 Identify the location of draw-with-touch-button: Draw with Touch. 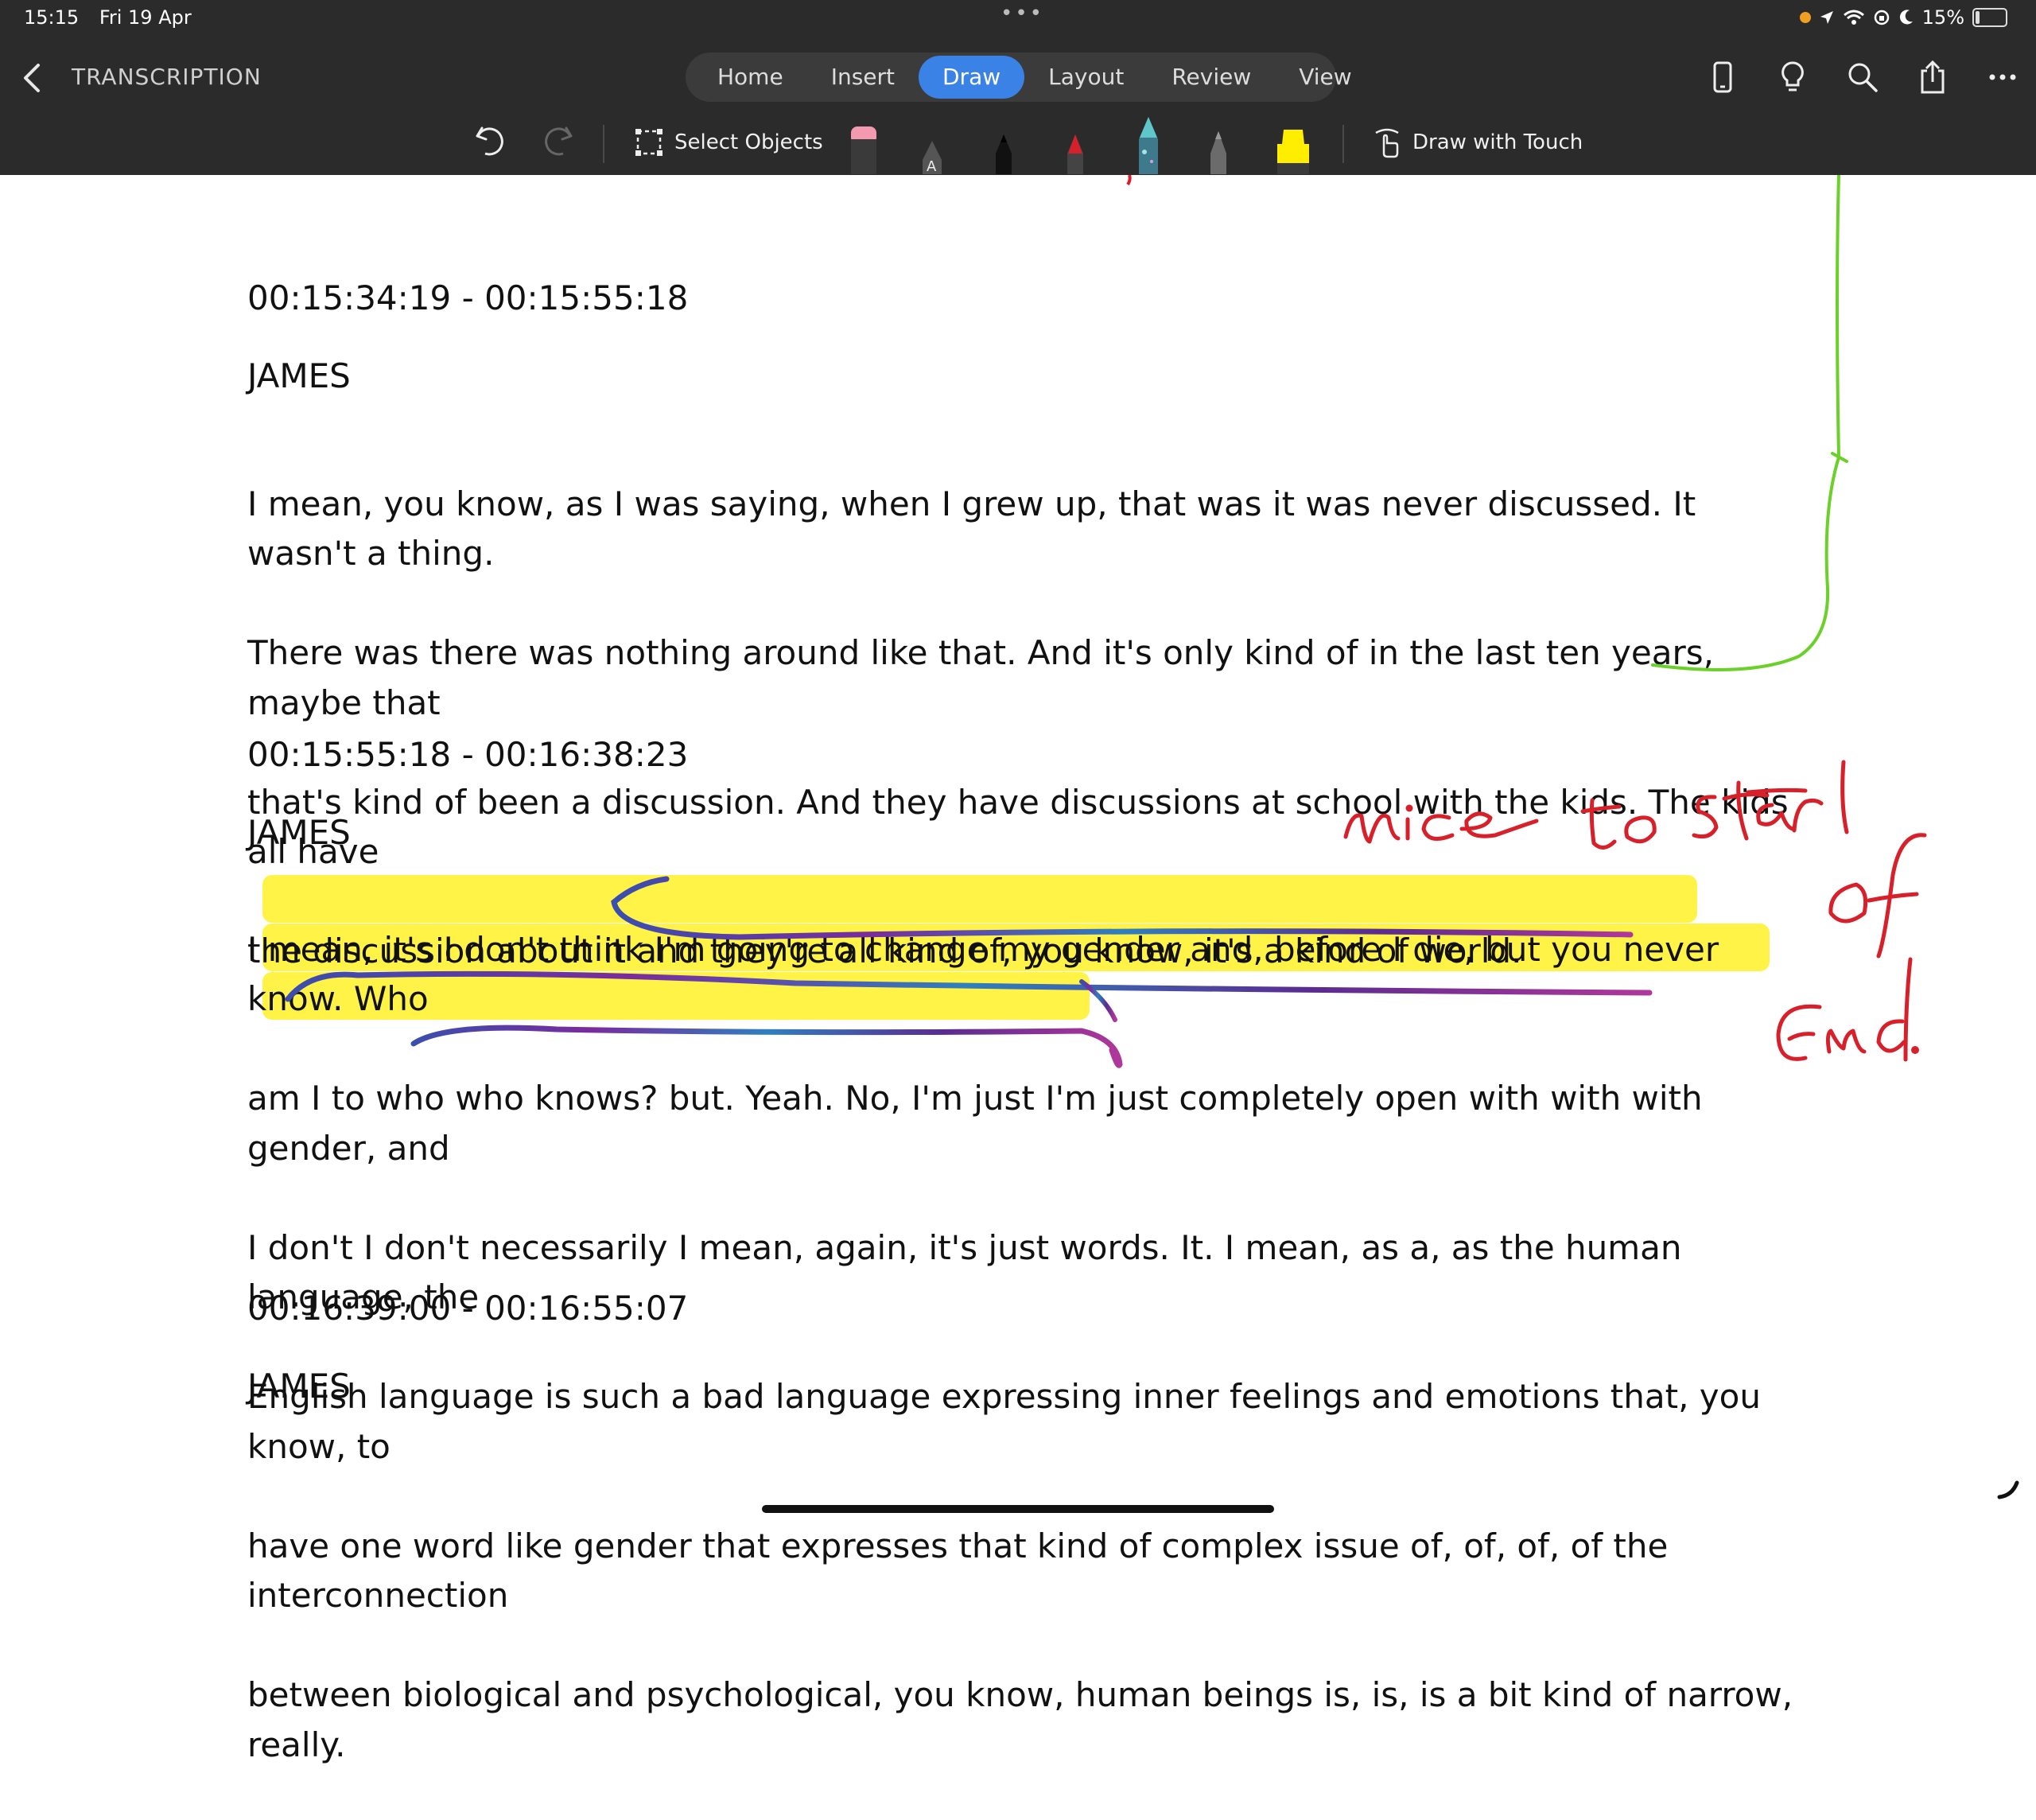
(1478, 142).